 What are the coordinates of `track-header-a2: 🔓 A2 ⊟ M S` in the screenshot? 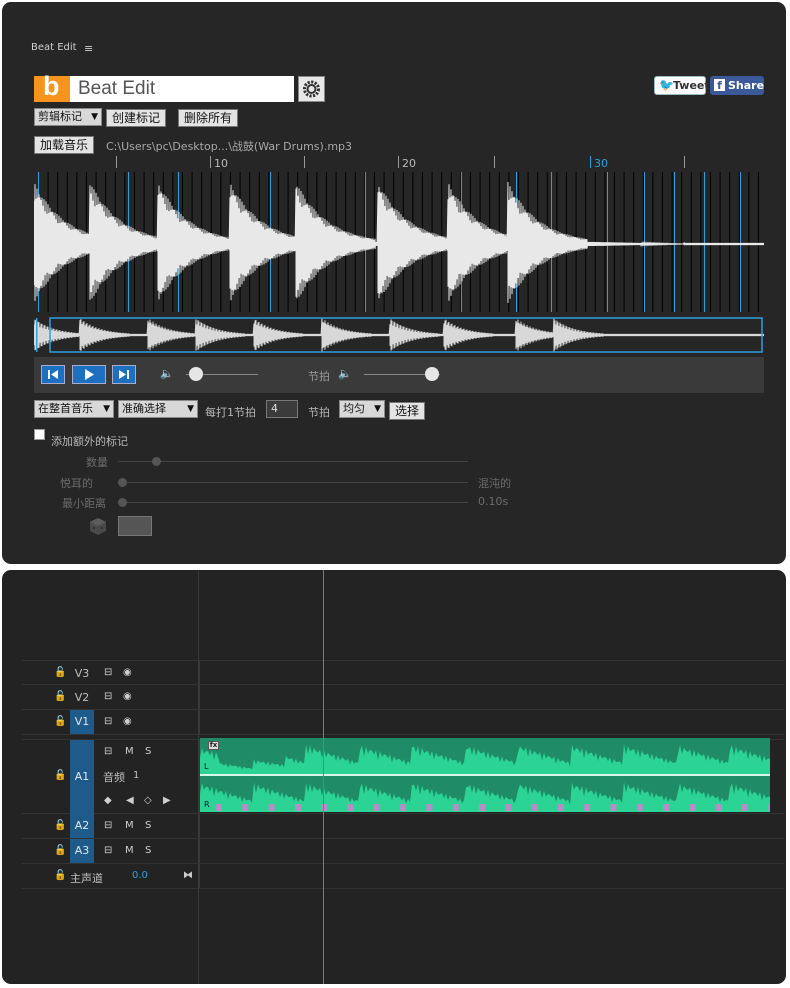 It's located at (111, 826).